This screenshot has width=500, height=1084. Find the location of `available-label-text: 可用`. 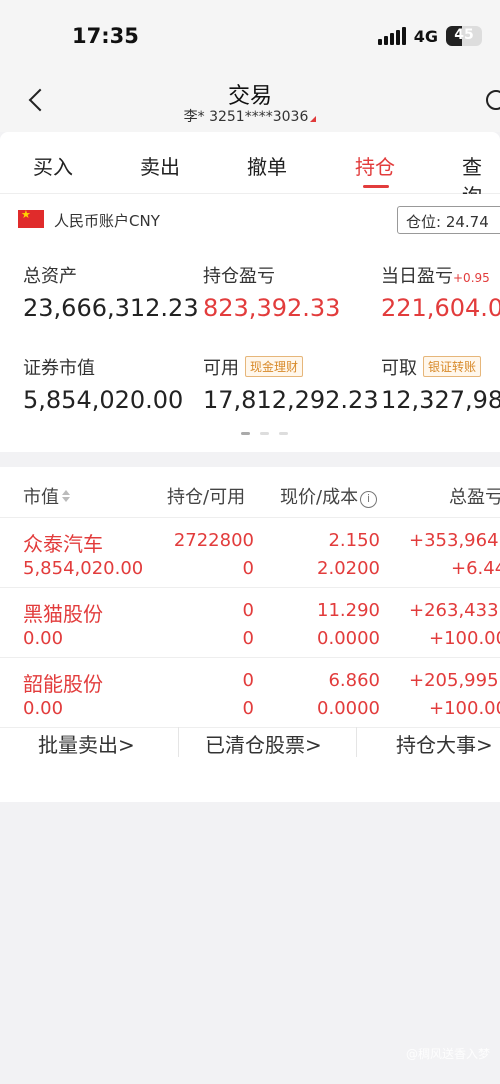

available-label-text: 可用 is located at coordinates (221, 368).